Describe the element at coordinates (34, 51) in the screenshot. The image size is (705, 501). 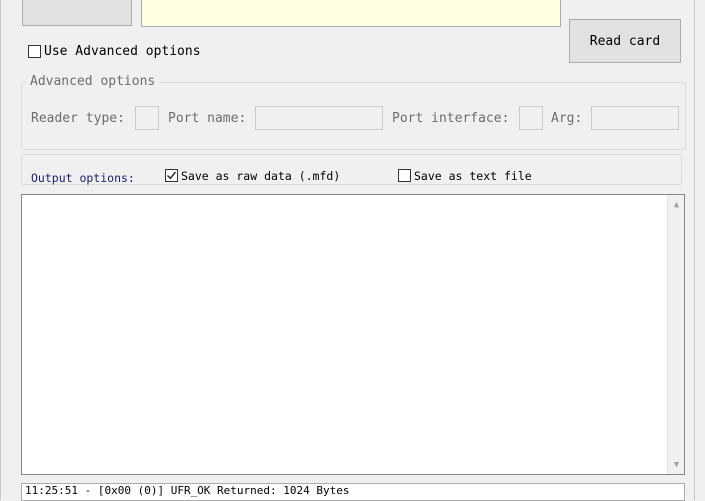
I see `use-advanced-checkbox` at that location.